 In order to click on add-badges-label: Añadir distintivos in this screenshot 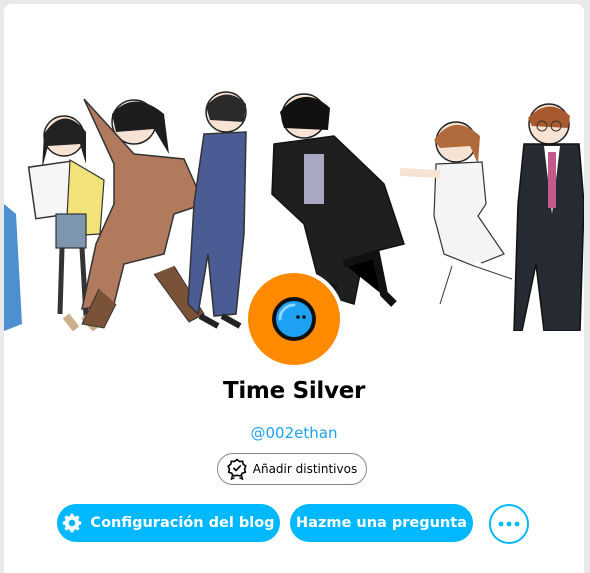, I will do `click(305, 469)`.